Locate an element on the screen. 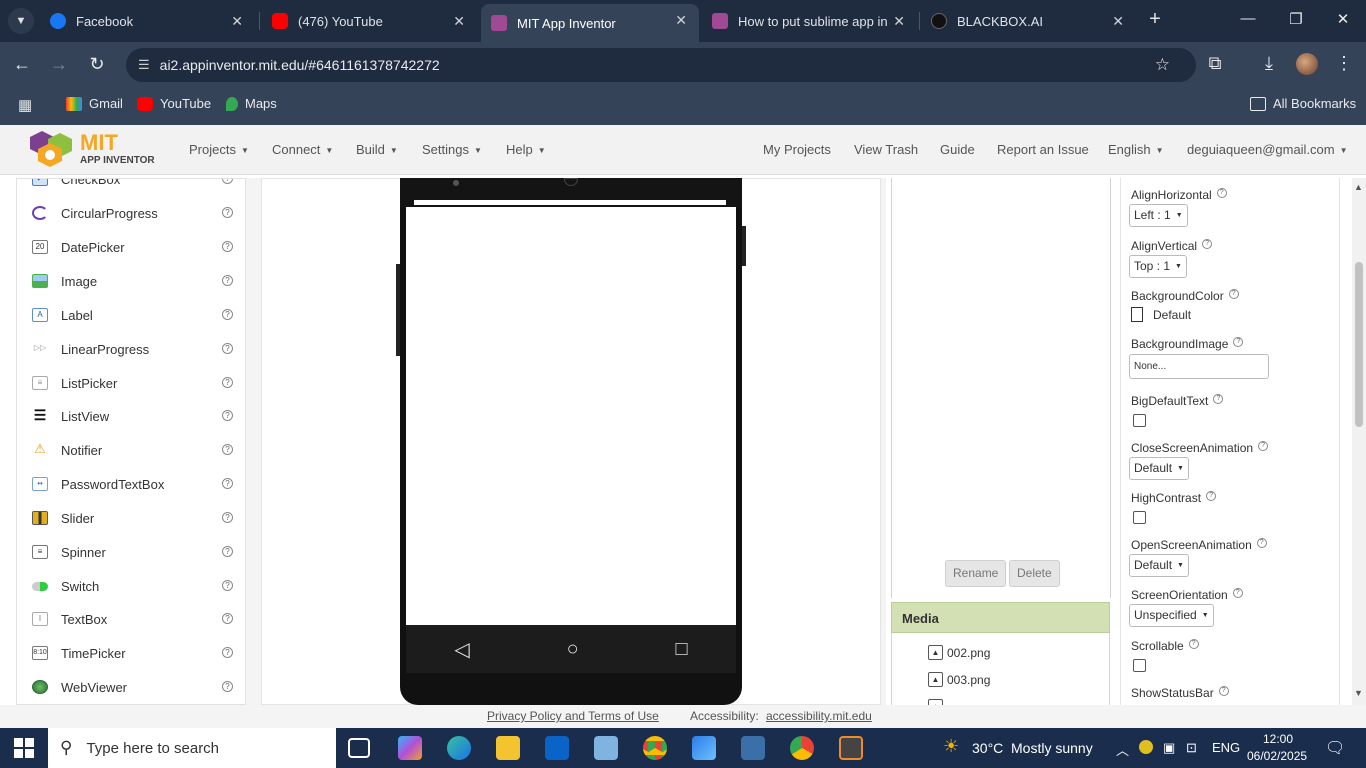 This screenshot has height=768, width=1366. extensions-icon: ⧉ is located at coordinates (1215, 63).